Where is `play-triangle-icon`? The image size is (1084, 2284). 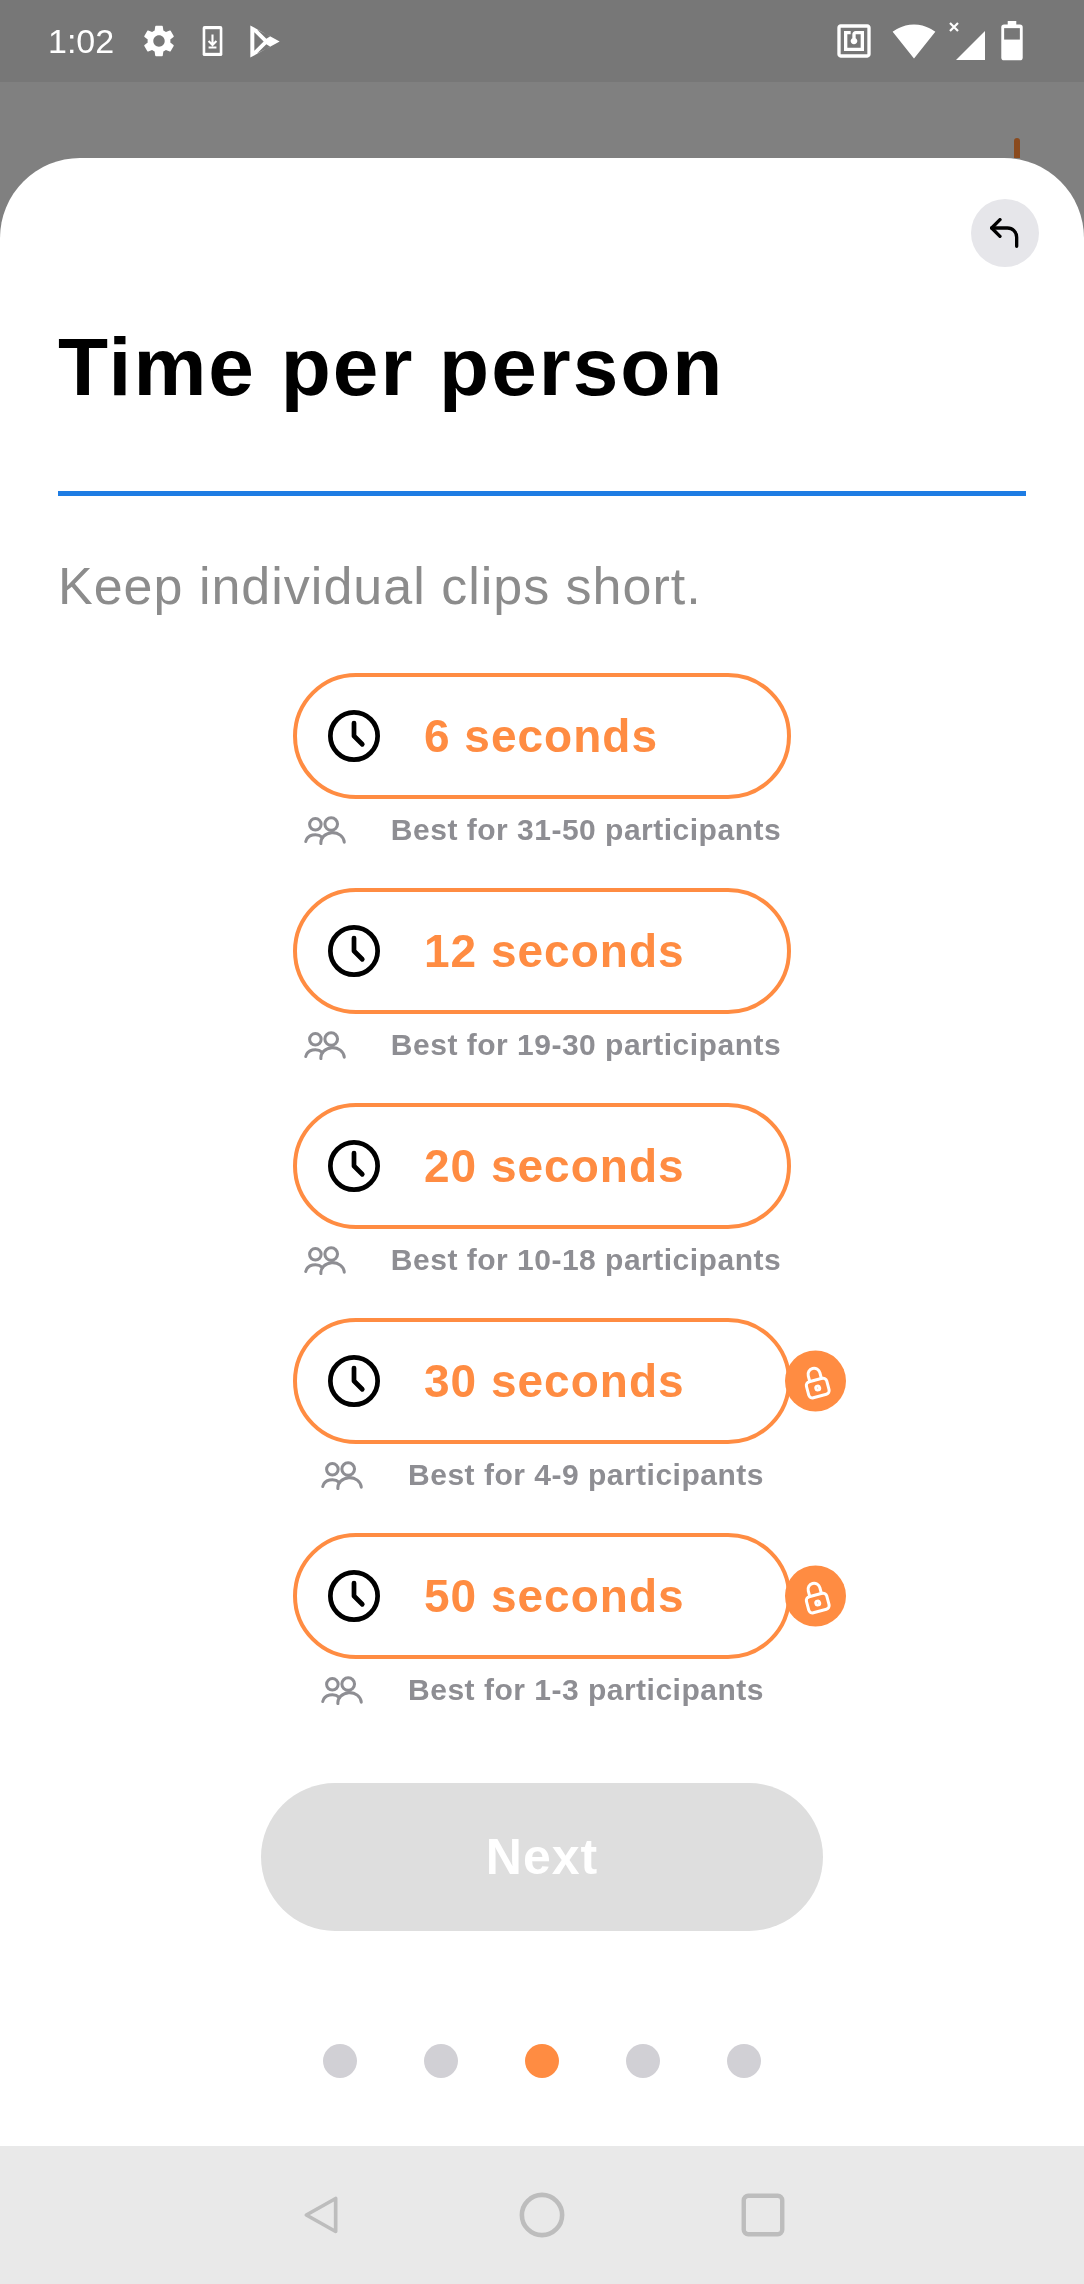 play-triangle-icon is located at coordinates (265, 41).